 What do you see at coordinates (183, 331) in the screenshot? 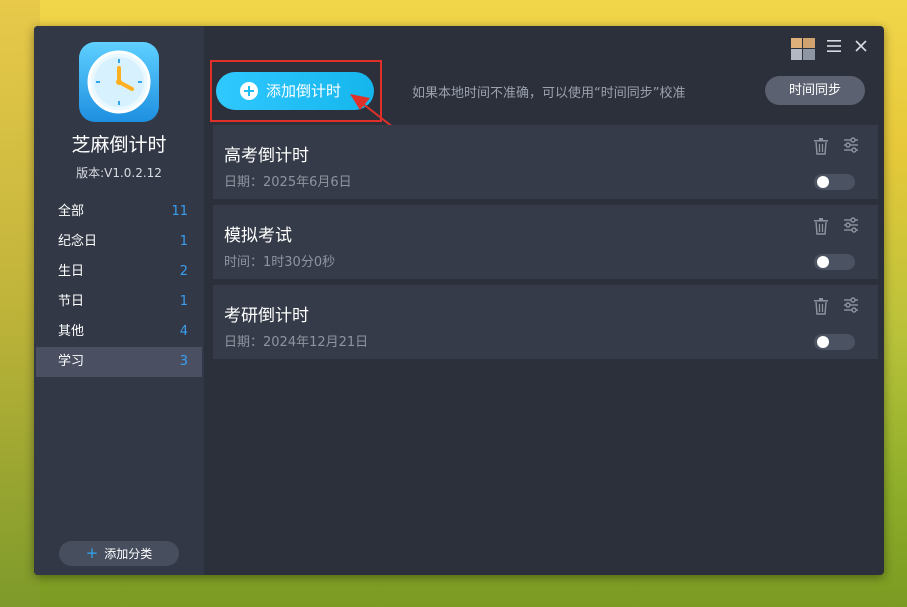
I see `category-count: 4` at bounding box center [183, 331].